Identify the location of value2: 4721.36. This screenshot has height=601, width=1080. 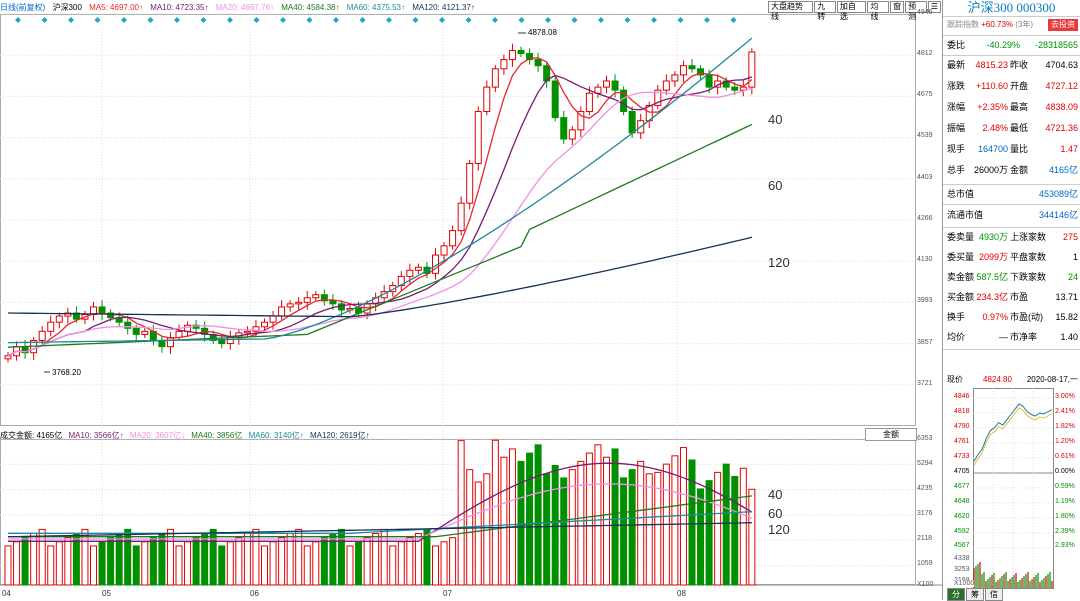
(1061, 128).